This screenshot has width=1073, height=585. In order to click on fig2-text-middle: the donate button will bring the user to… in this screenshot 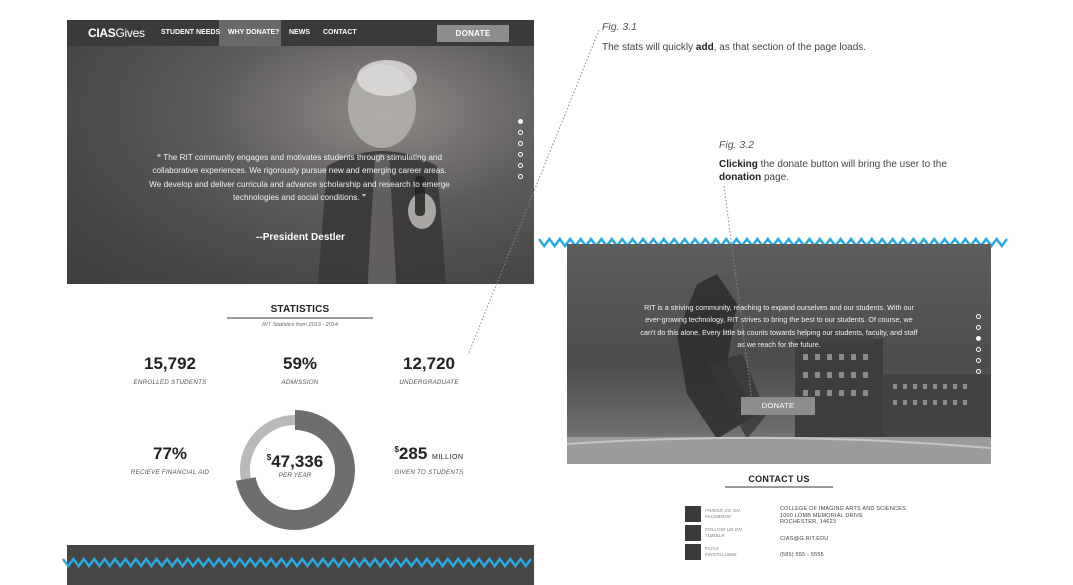, I will do `click(852, 164)`.